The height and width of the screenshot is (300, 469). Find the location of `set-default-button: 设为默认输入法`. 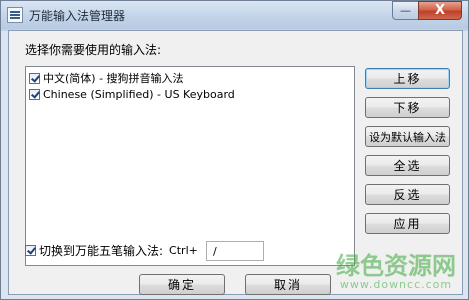

set-default-button: 设为默认输入法 is located at coordinates (407, 136).